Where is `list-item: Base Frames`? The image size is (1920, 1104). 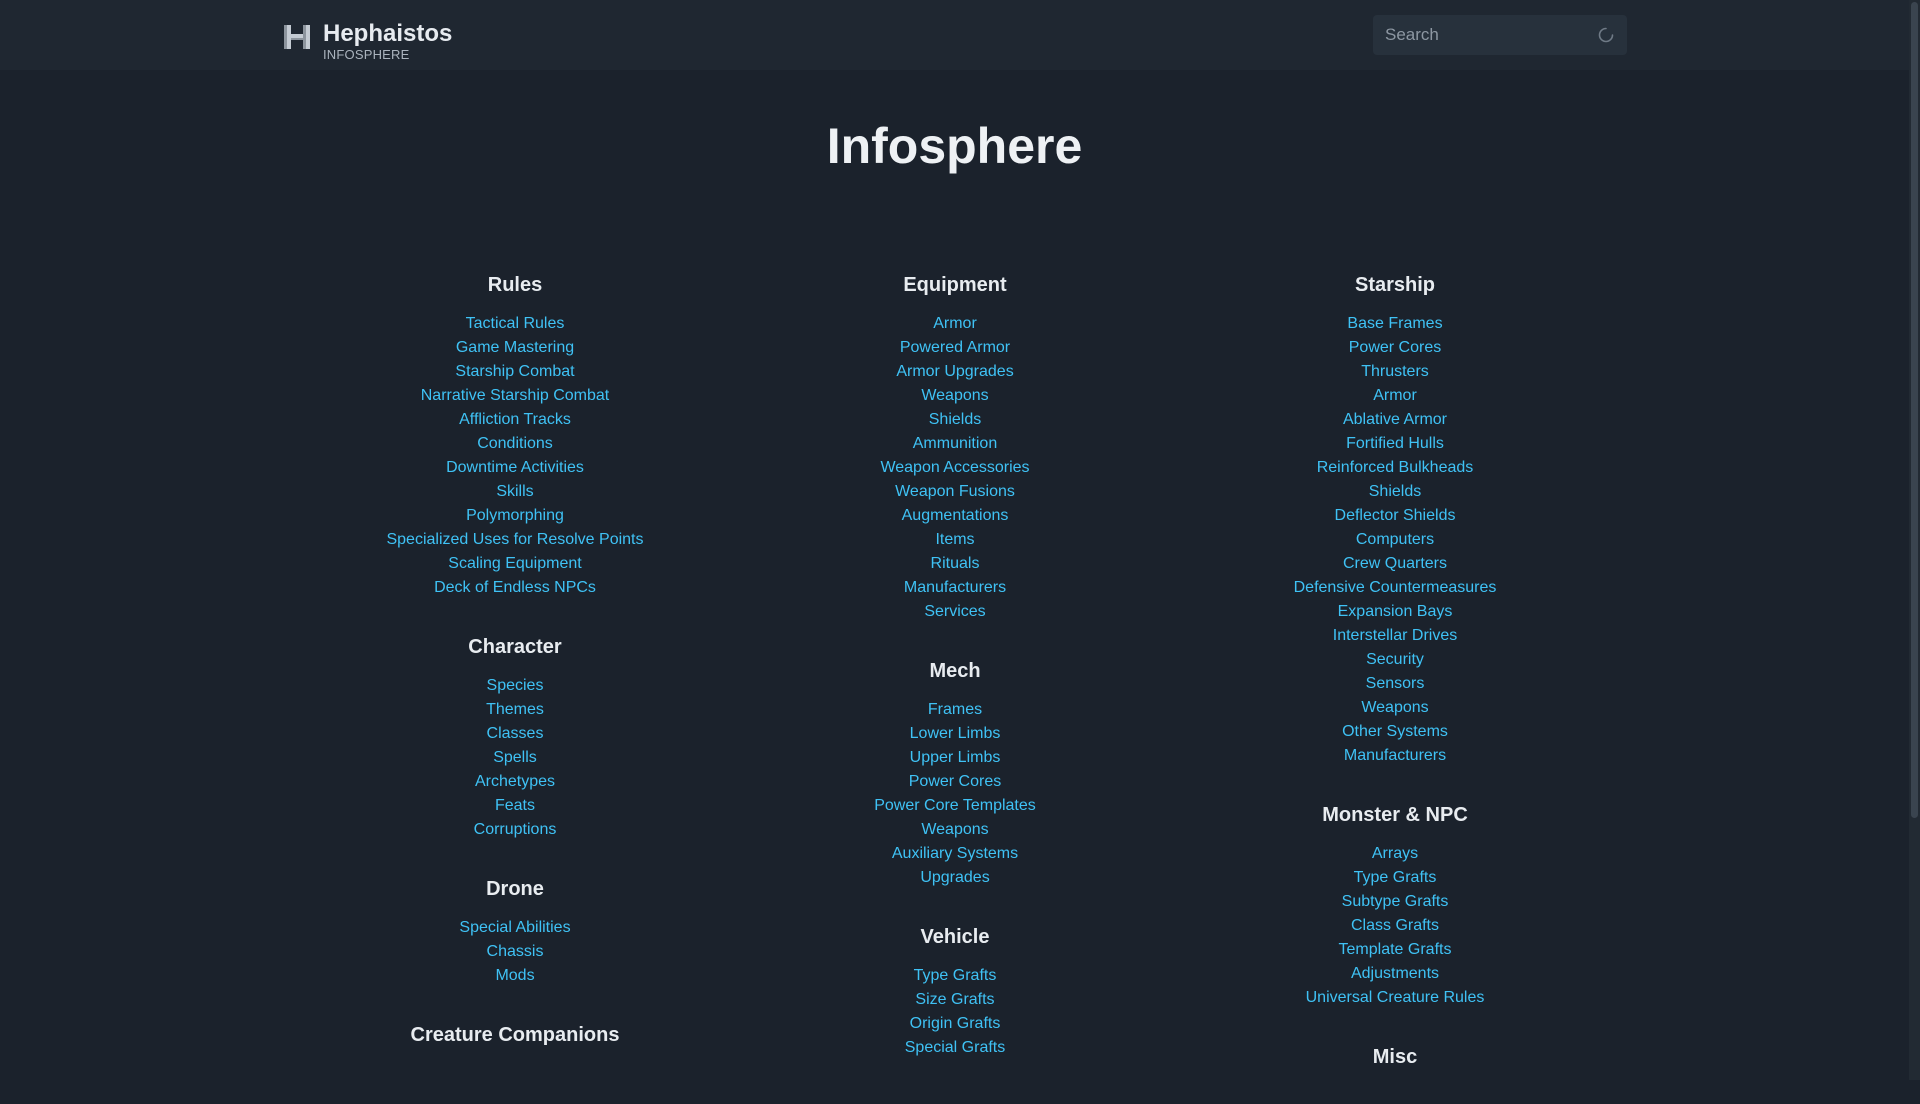 list-item: Base Frames is located at coordinates (1395, 324).